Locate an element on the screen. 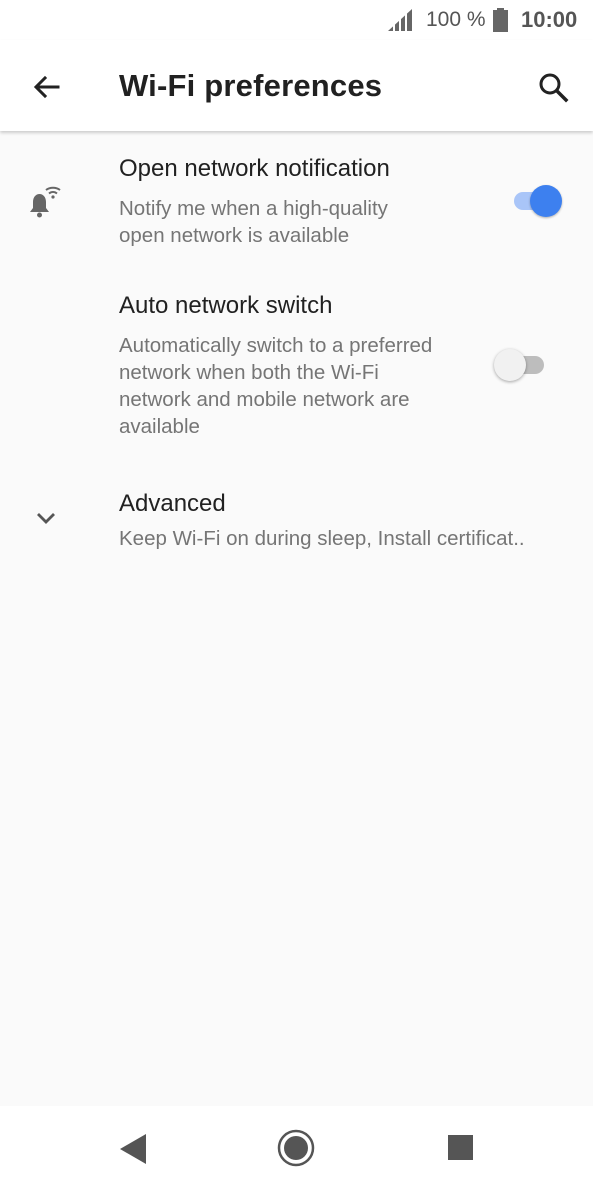 The image size is (593, 1186). notification-wifi-icon is located at coordinates (44, 204).